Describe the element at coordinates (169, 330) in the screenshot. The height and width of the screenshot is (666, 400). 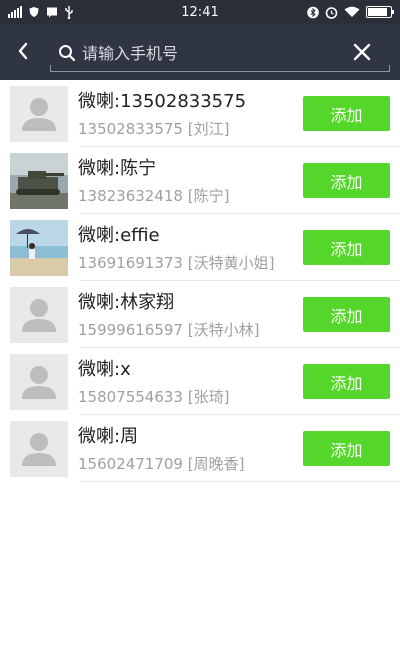
I see `contact-detail: 15999616597 [沃特小林]` at that location.